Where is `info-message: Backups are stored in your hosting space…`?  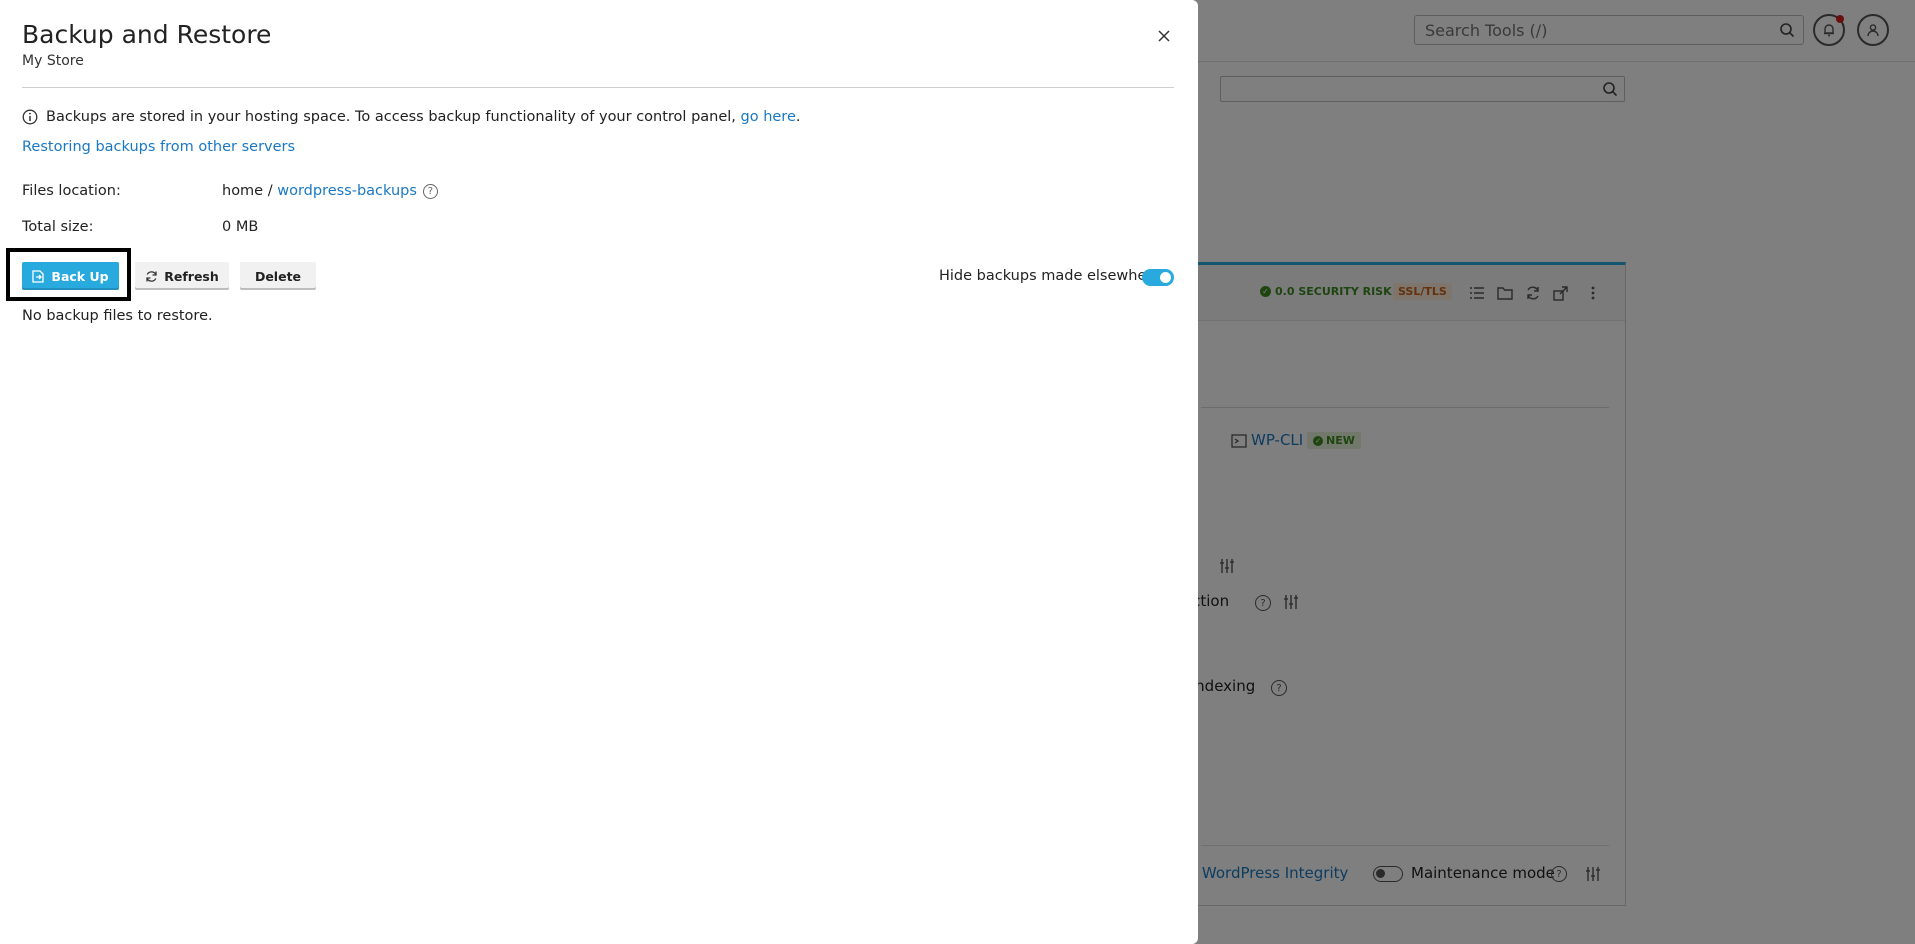
info-message: Backups are stored in your hosting space… is located at coordinates (411, 117).